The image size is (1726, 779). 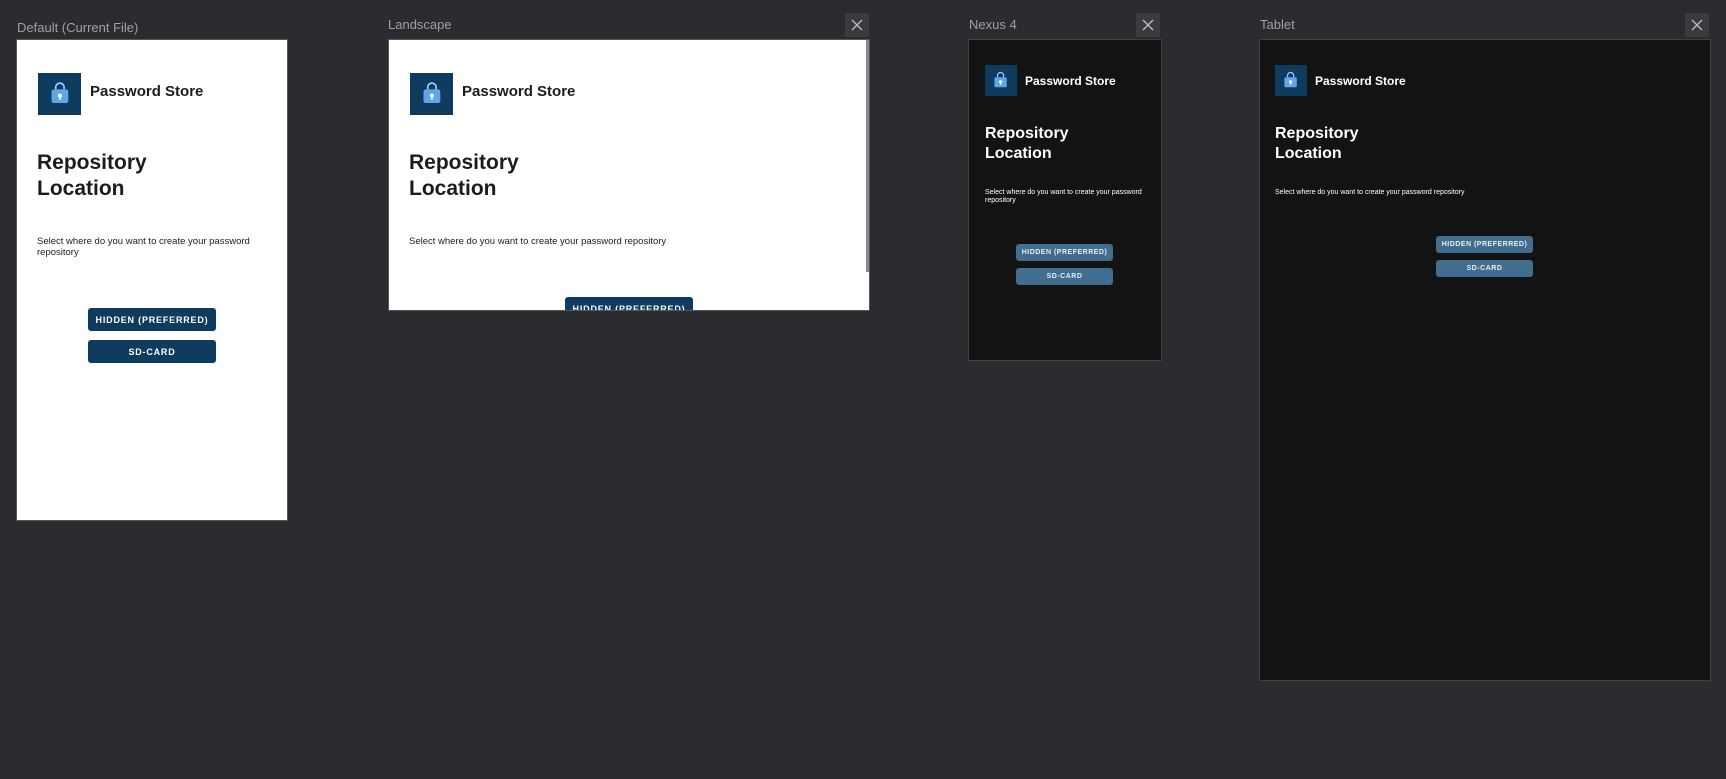 I want to click on preview-label-landscape: Landscape, so click(x=420, y=24).